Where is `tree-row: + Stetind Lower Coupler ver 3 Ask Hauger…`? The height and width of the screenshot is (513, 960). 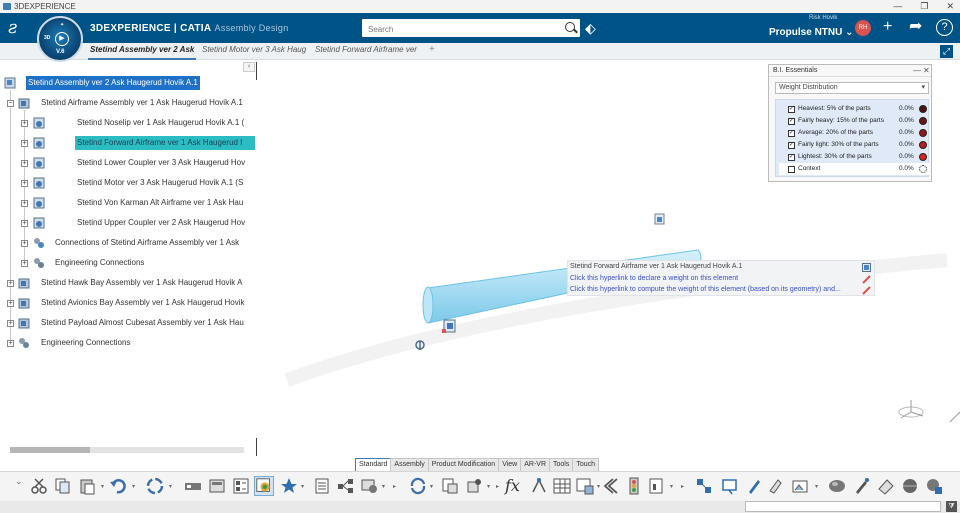
tree-row: + Stetind Lower Coupler ver 3 Ask Hauger… is located at coordinates (128, 163).